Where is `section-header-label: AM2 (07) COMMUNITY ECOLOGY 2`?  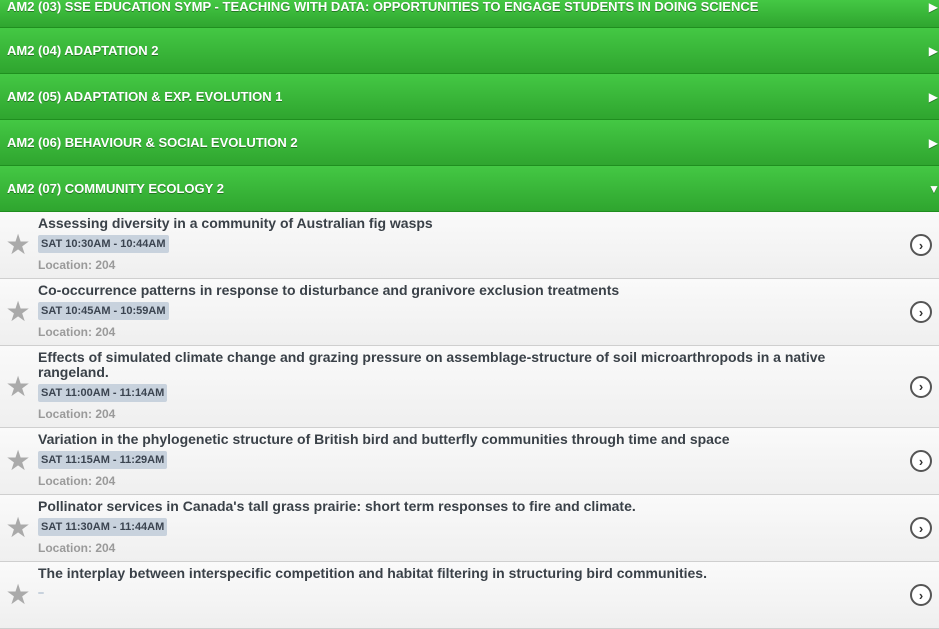 section-header-label: AM2 (07) COMMUNITY ECOLOGY 2 is located at coordinates (115, 188).